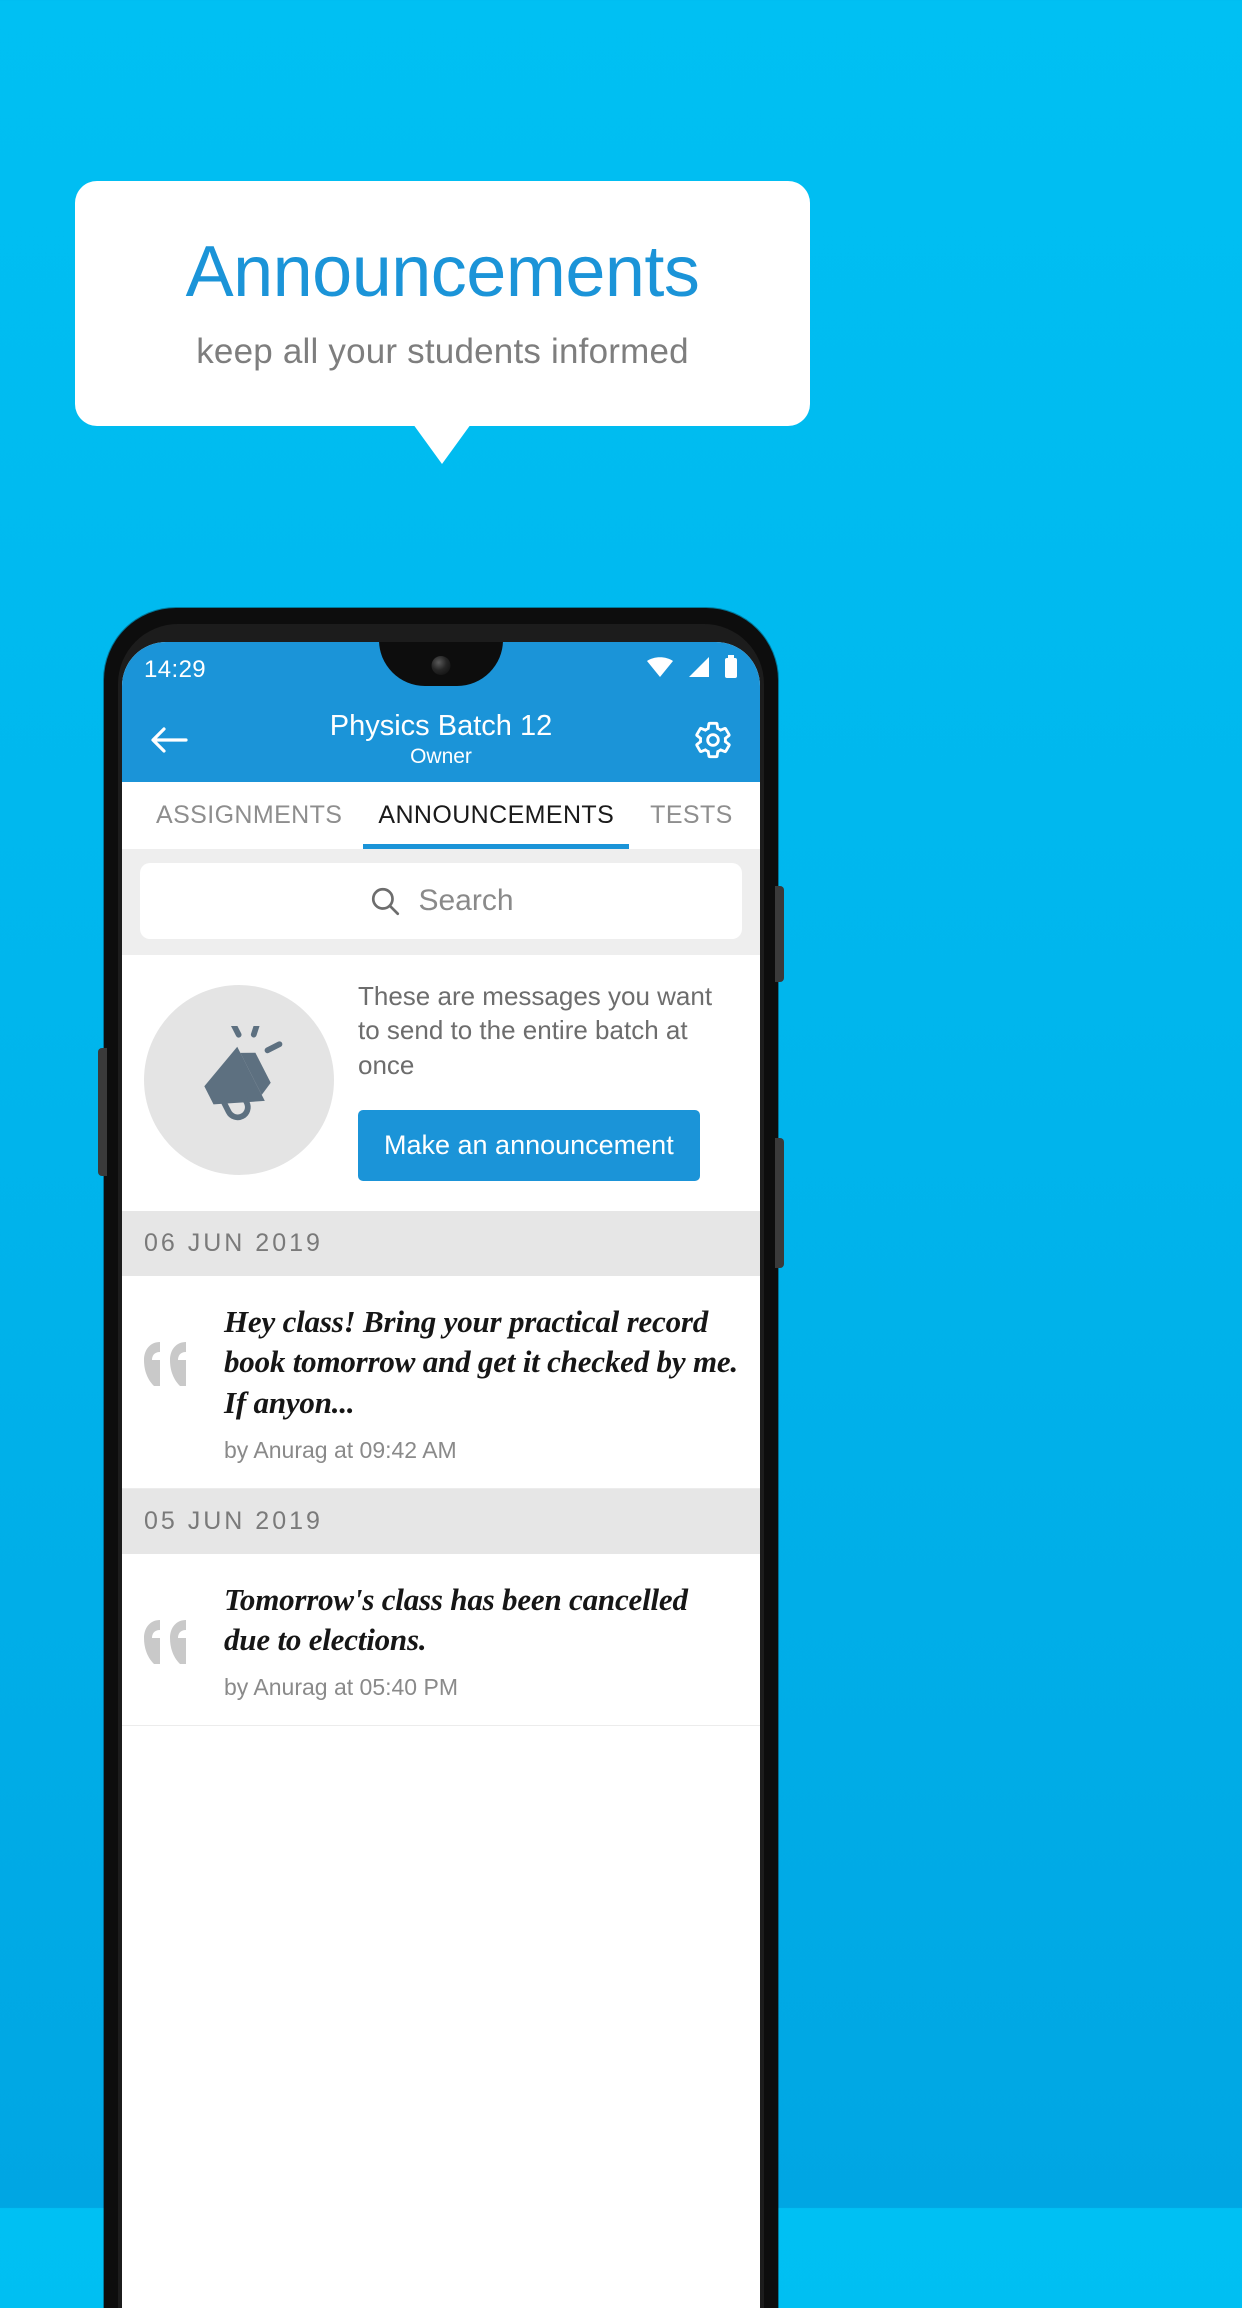 This screenshot has width=1242, height=2308. I want to click on phone-volume-button, so click(779, 934).